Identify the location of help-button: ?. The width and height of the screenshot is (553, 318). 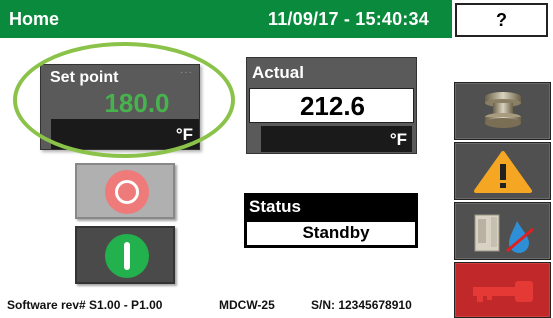
(501, 20).